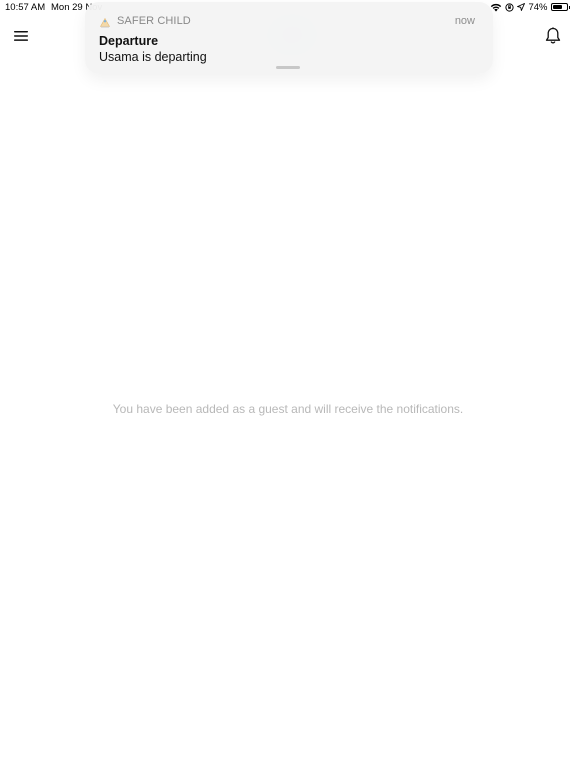  I want to click on hamburger-menu-button, so click(21, 38).